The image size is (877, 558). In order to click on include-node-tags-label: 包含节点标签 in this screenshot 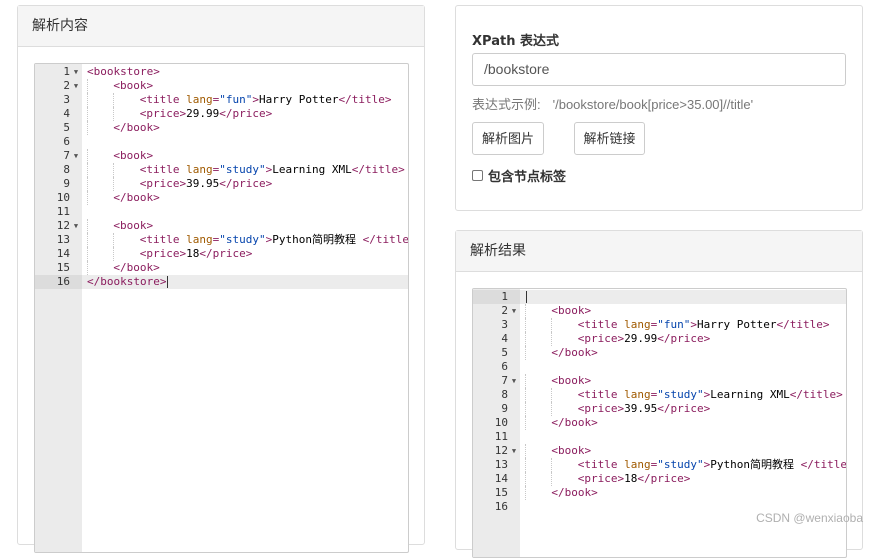, I will do `click(527, 177)`.